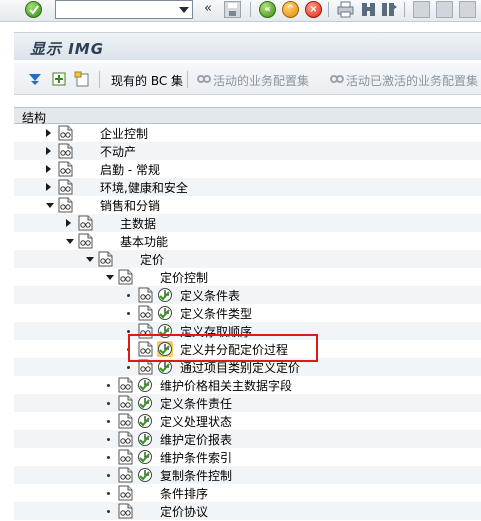 The width and height of the screenshot is (481, 521). What do you see at coordinates (247, 493) in the screenshot?
I see `tree-row: 条件排序` at bounding box center [247, 493].